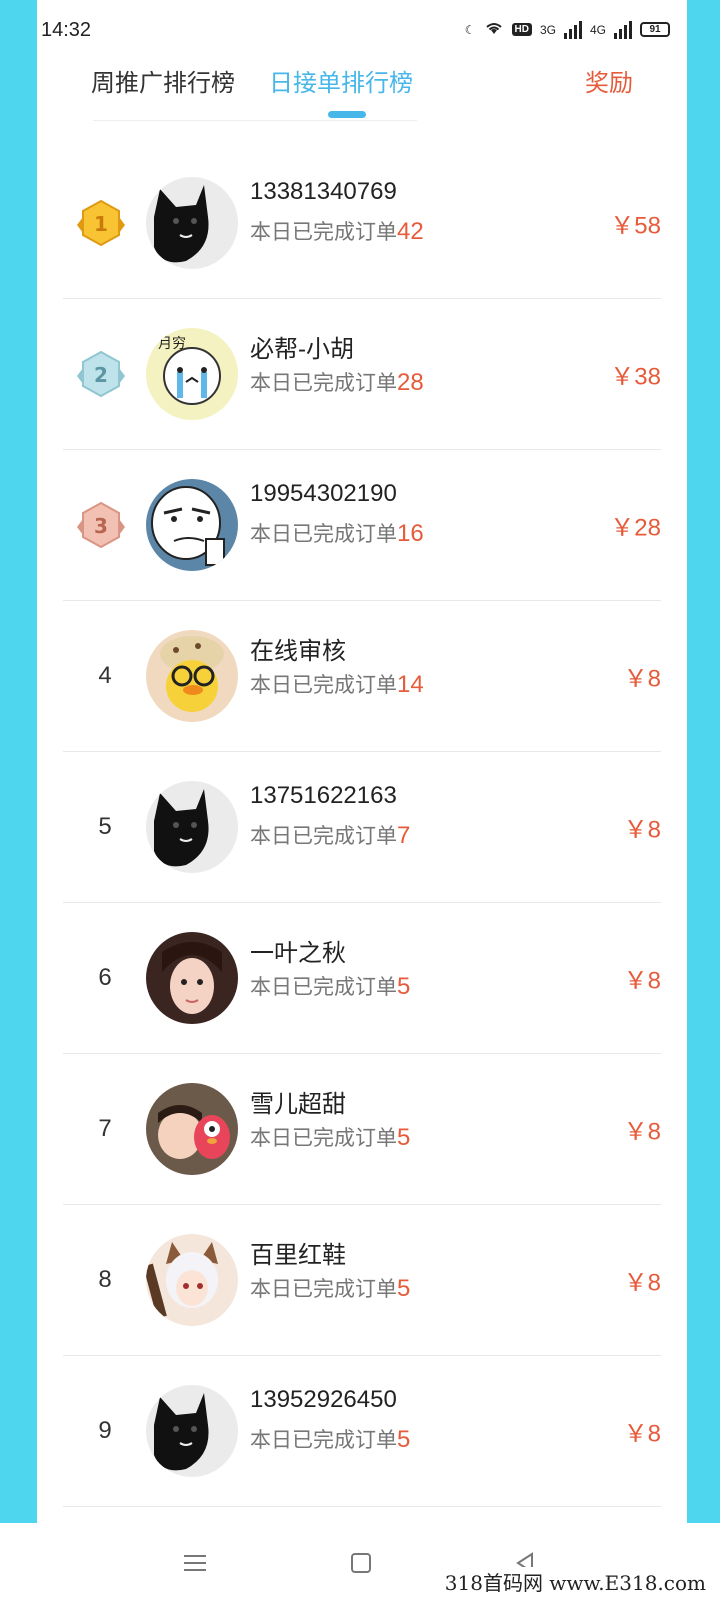  What do you see at coordinates (470, 29) in the screenshot?
I see `moon-icon: ☾` at bounding box center [470, 29].